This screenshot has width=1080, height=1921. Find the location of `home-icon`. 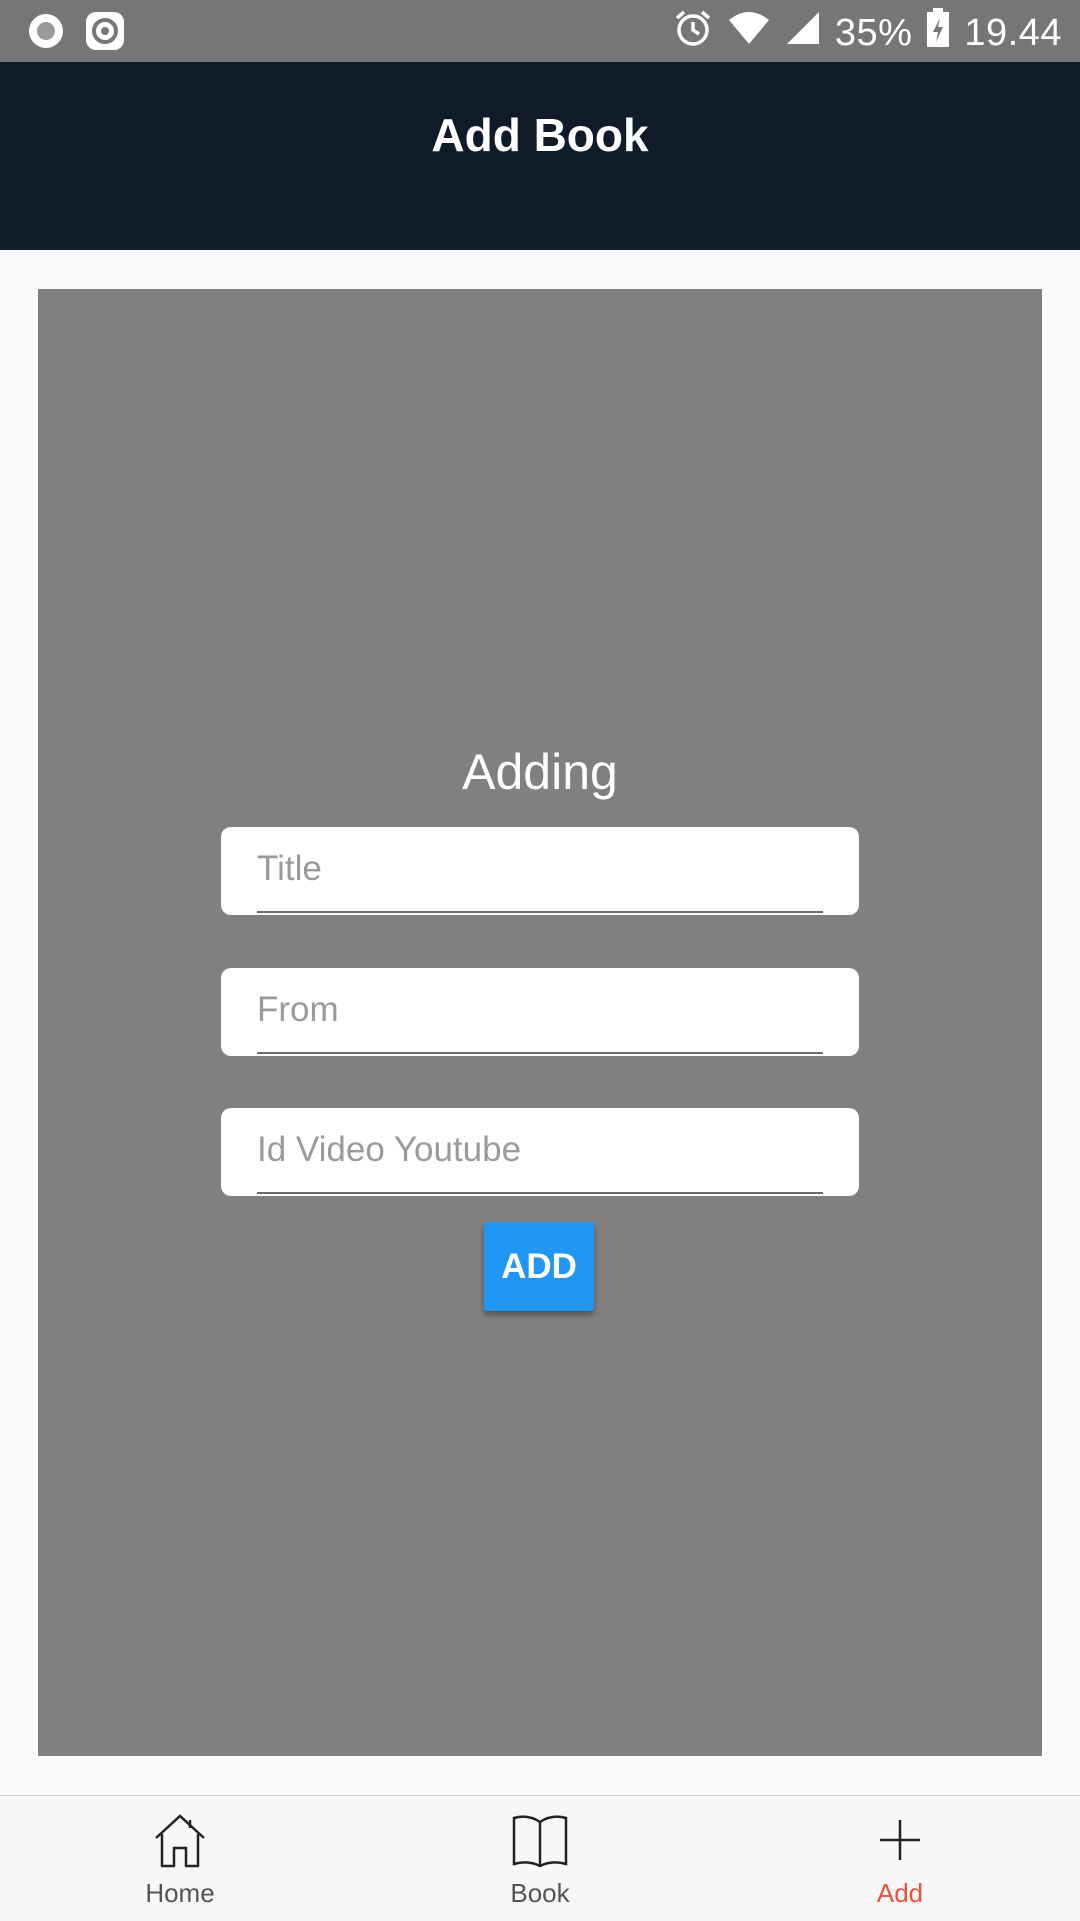

home-icon is located at coordinates (180, 1840).